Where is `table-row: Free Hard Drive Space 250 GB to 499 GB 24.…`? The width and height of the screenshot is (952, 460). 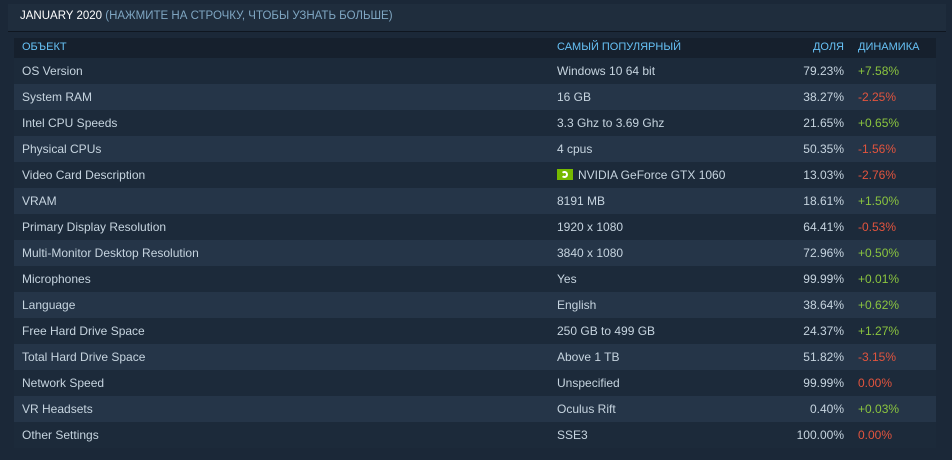 table-row: Free Hard Drive Space 250 GB to 499 GB 24.… is located at coordinates (475, 331).